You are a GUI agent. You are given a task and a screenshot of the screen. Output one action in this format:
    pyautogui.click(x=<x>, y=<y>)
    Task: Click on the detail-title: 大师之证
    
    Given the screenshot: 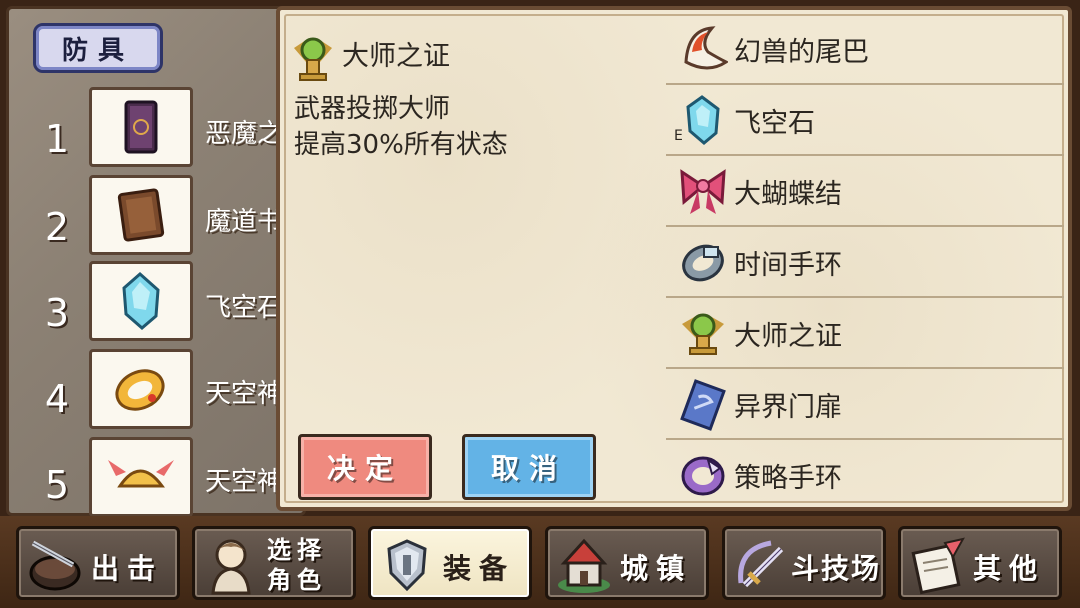 What is the action you would take?
    pyautogui.click(x=396, y=56)
    